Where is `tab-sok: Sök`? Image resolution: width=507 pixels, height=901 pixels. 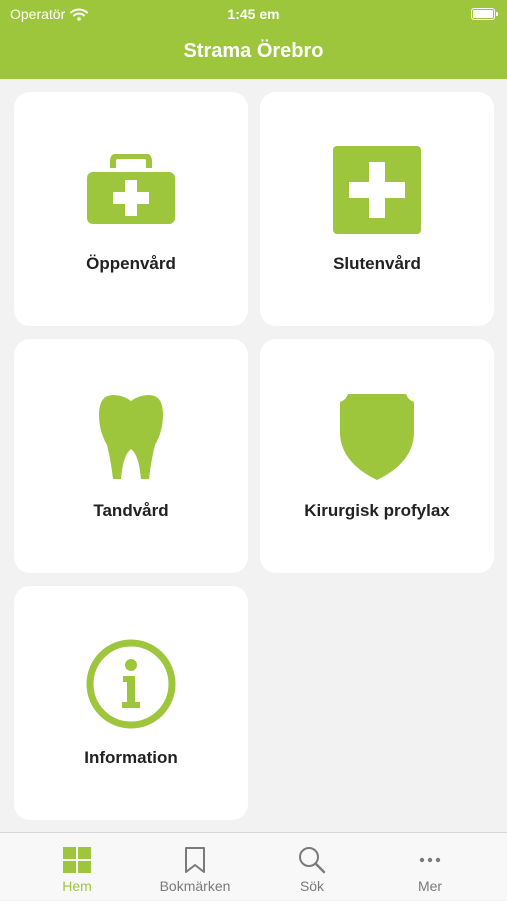 tab-sok: Sök is located at coordinates (312, 867).